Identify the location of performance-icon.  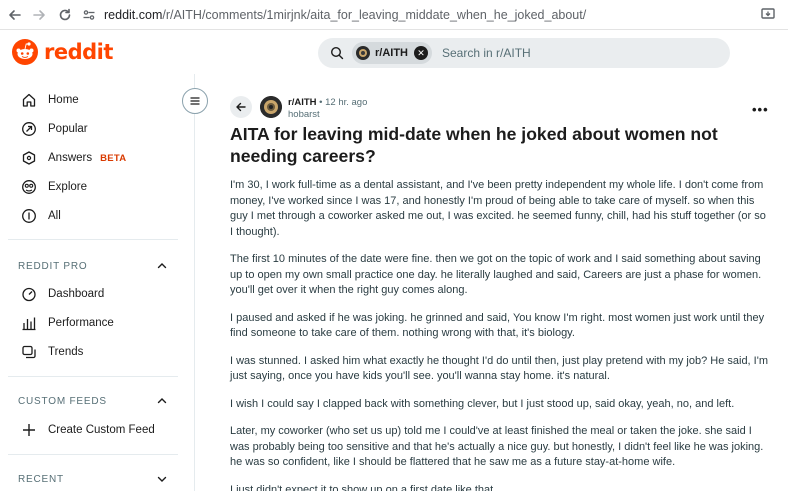
(29, 323).